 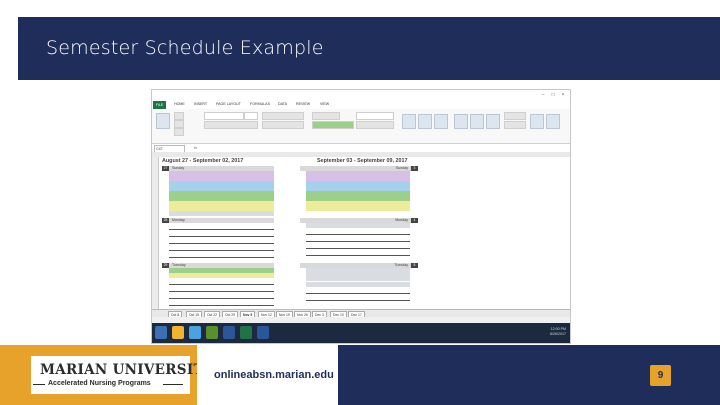 What do you see at coordinates (229, 332) in the screenshot?
I see `outlook-icon` at bounding box center [229, 332].